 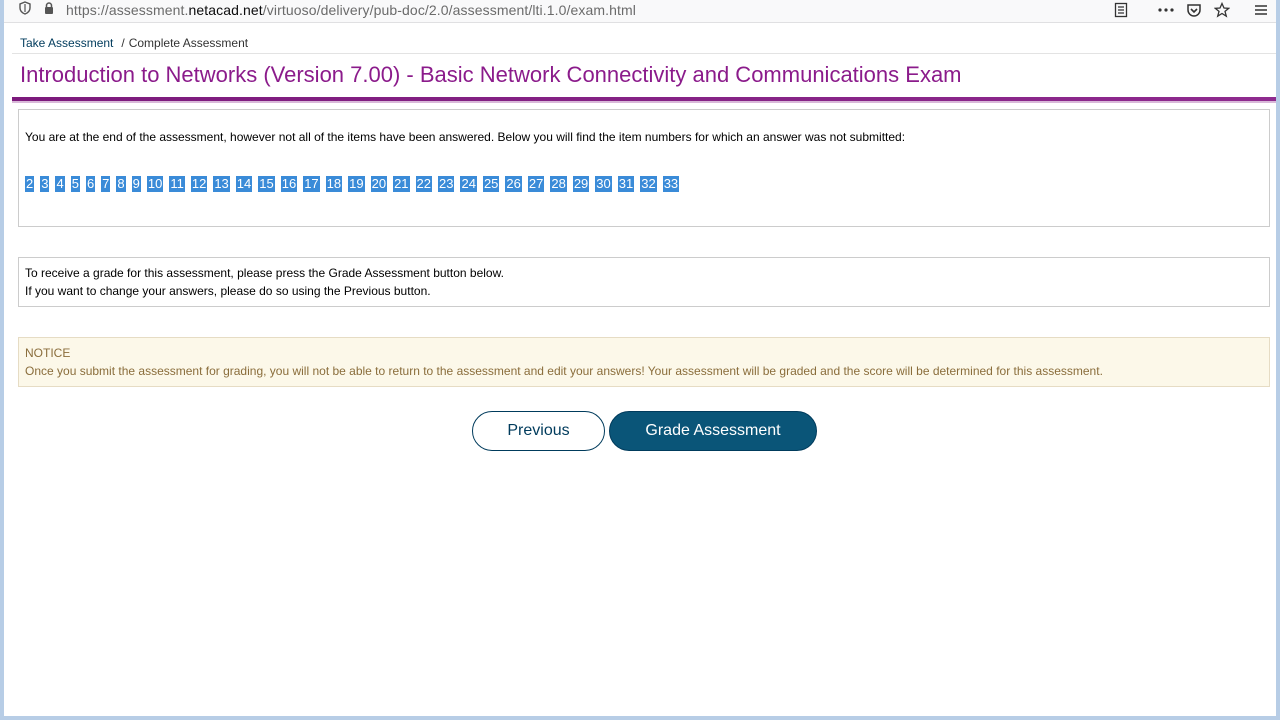 What do you see at coordinates (60, 184) in the screenshot?
I see `unanswered-item-link: 4` at bounding box center [60, 184].